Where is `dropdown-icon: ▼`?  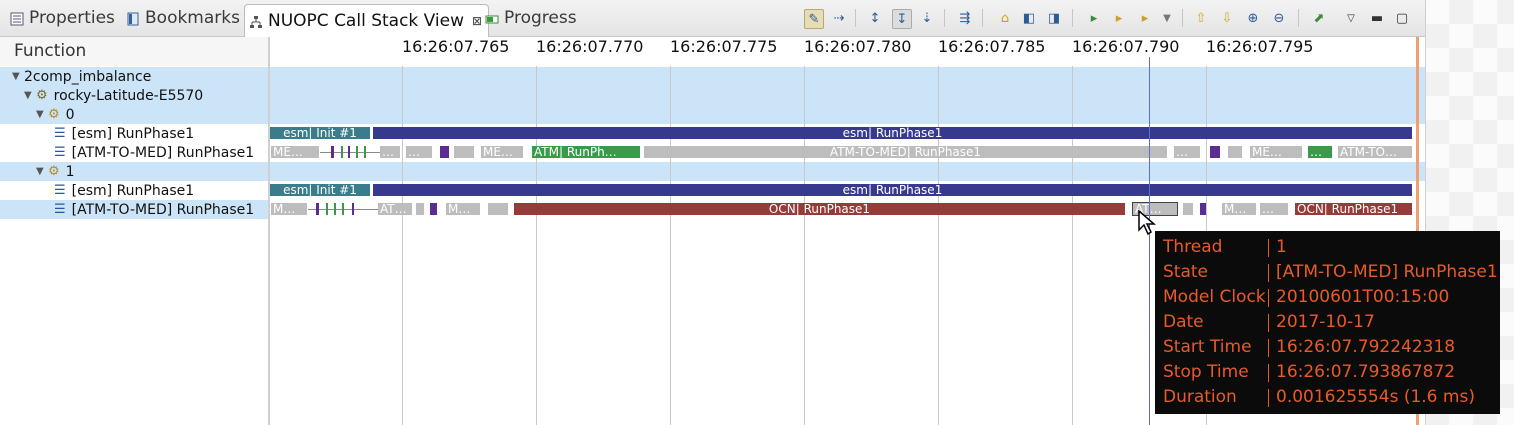 dropdown-icon: ▼ is located at coordinates (1167, 18).